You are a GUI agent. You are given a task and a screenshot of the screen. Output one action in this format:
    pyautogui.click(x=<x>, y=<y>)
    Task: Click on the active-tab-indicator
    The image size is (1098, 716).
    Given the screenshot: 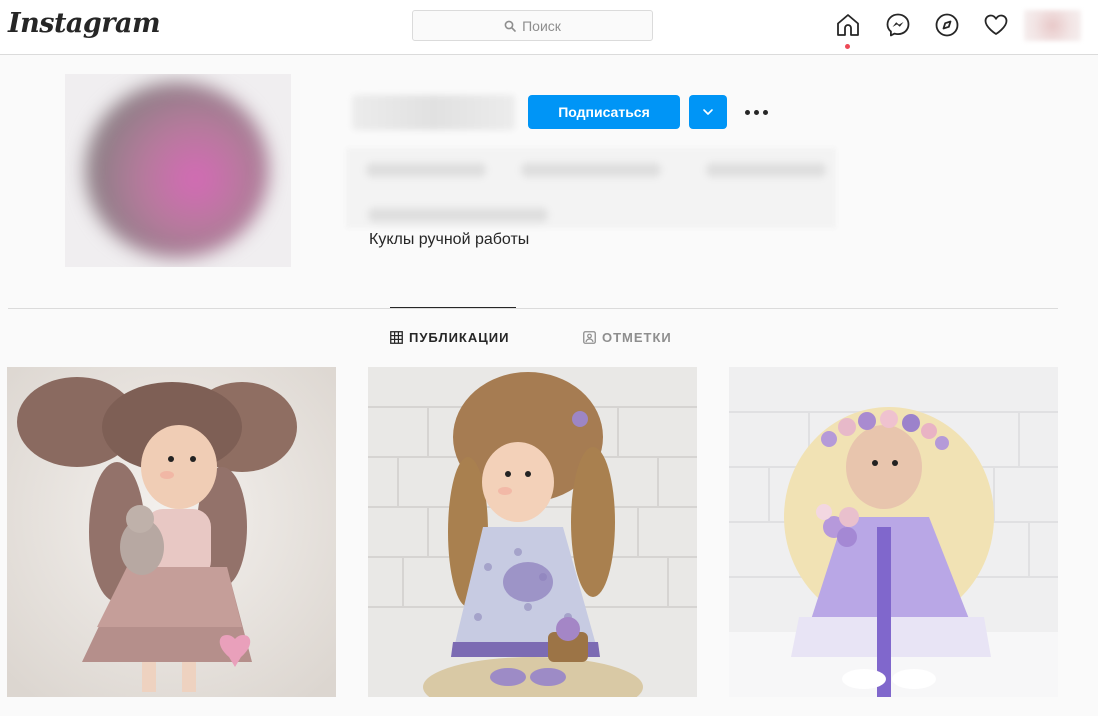 What is the action you would take?
    pyautogui.click(x=453, y=307)
    